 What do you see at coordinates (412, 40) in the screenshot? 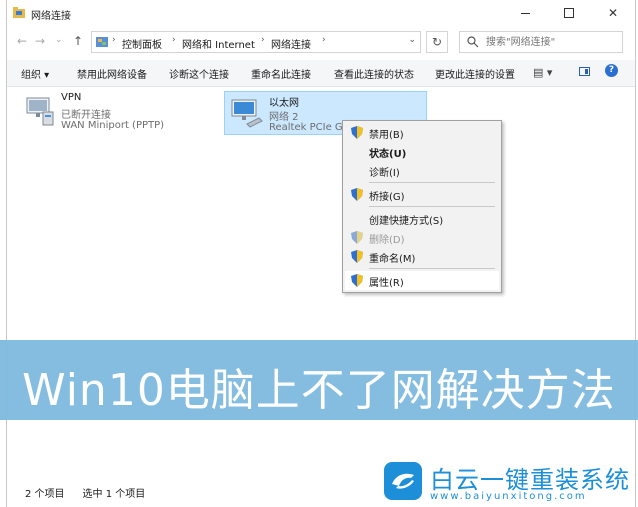
I see `chevron-down-icon: ⌄` at bounding box center [412, 40].